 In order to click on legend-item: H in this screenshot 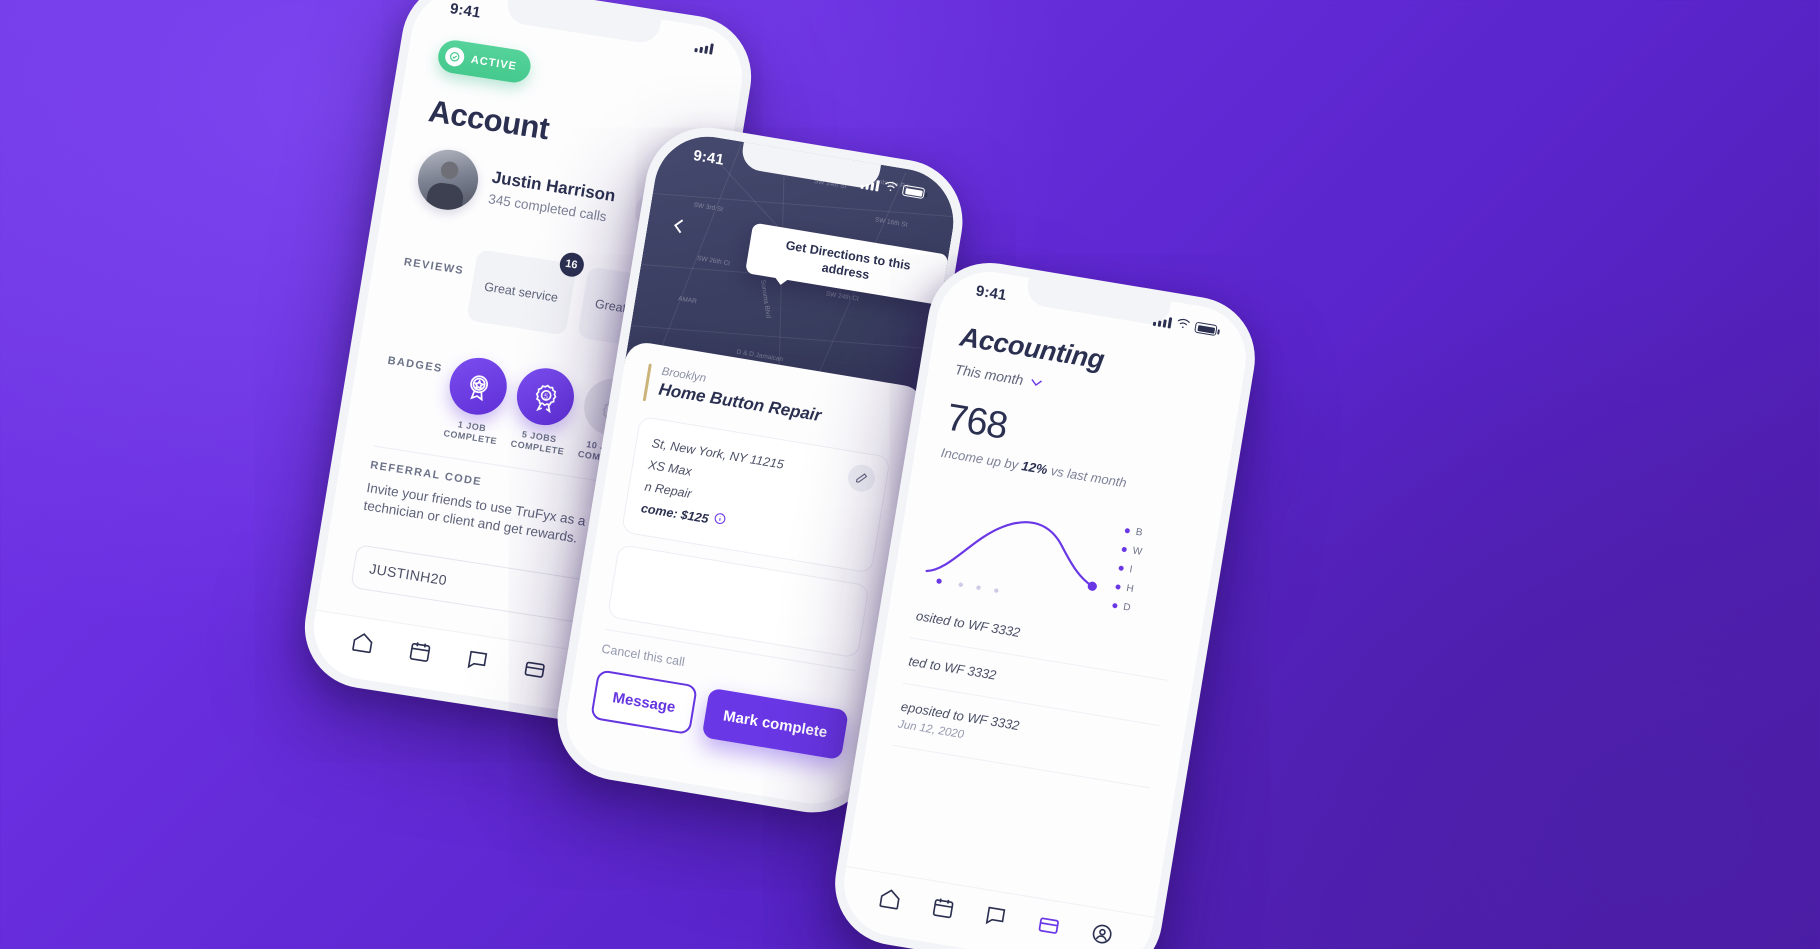, I will do `click(1148, 592)`.